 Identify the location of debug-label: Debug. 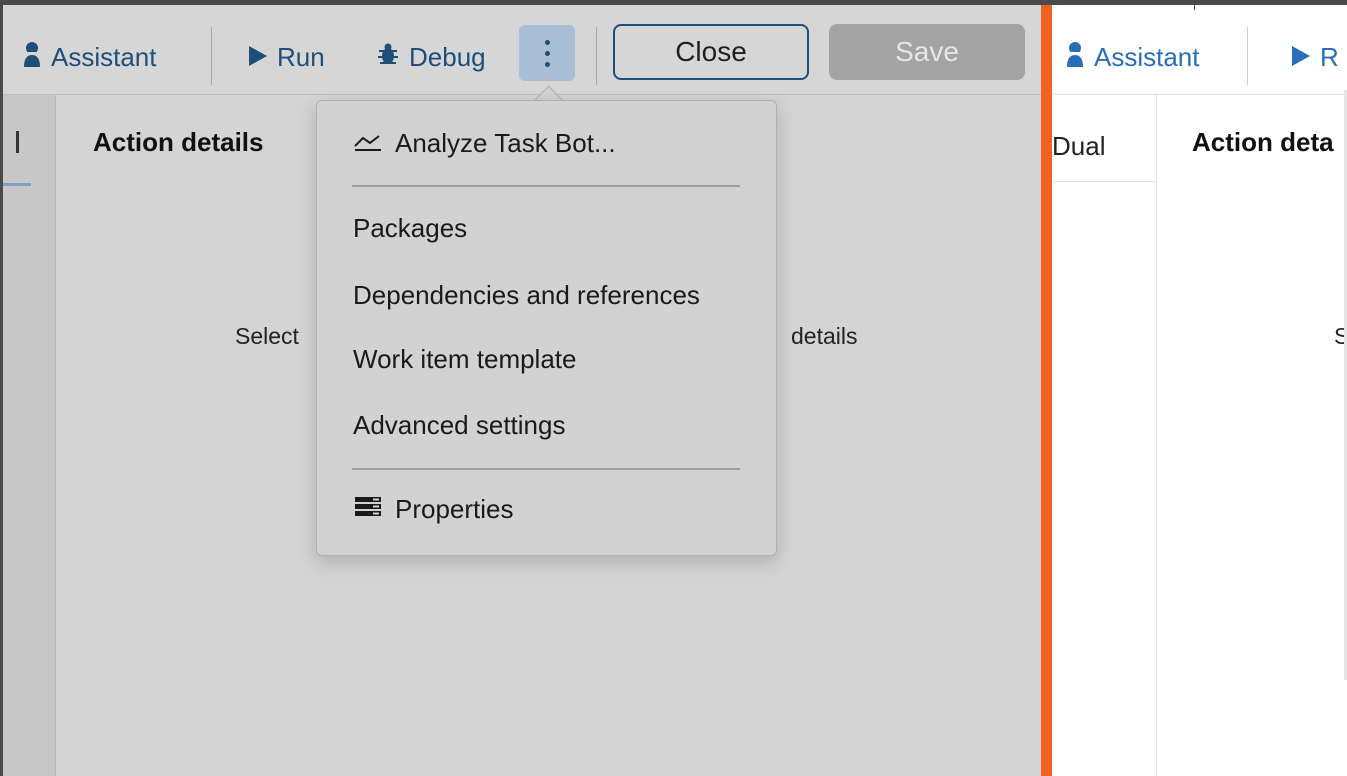
(447, 56).